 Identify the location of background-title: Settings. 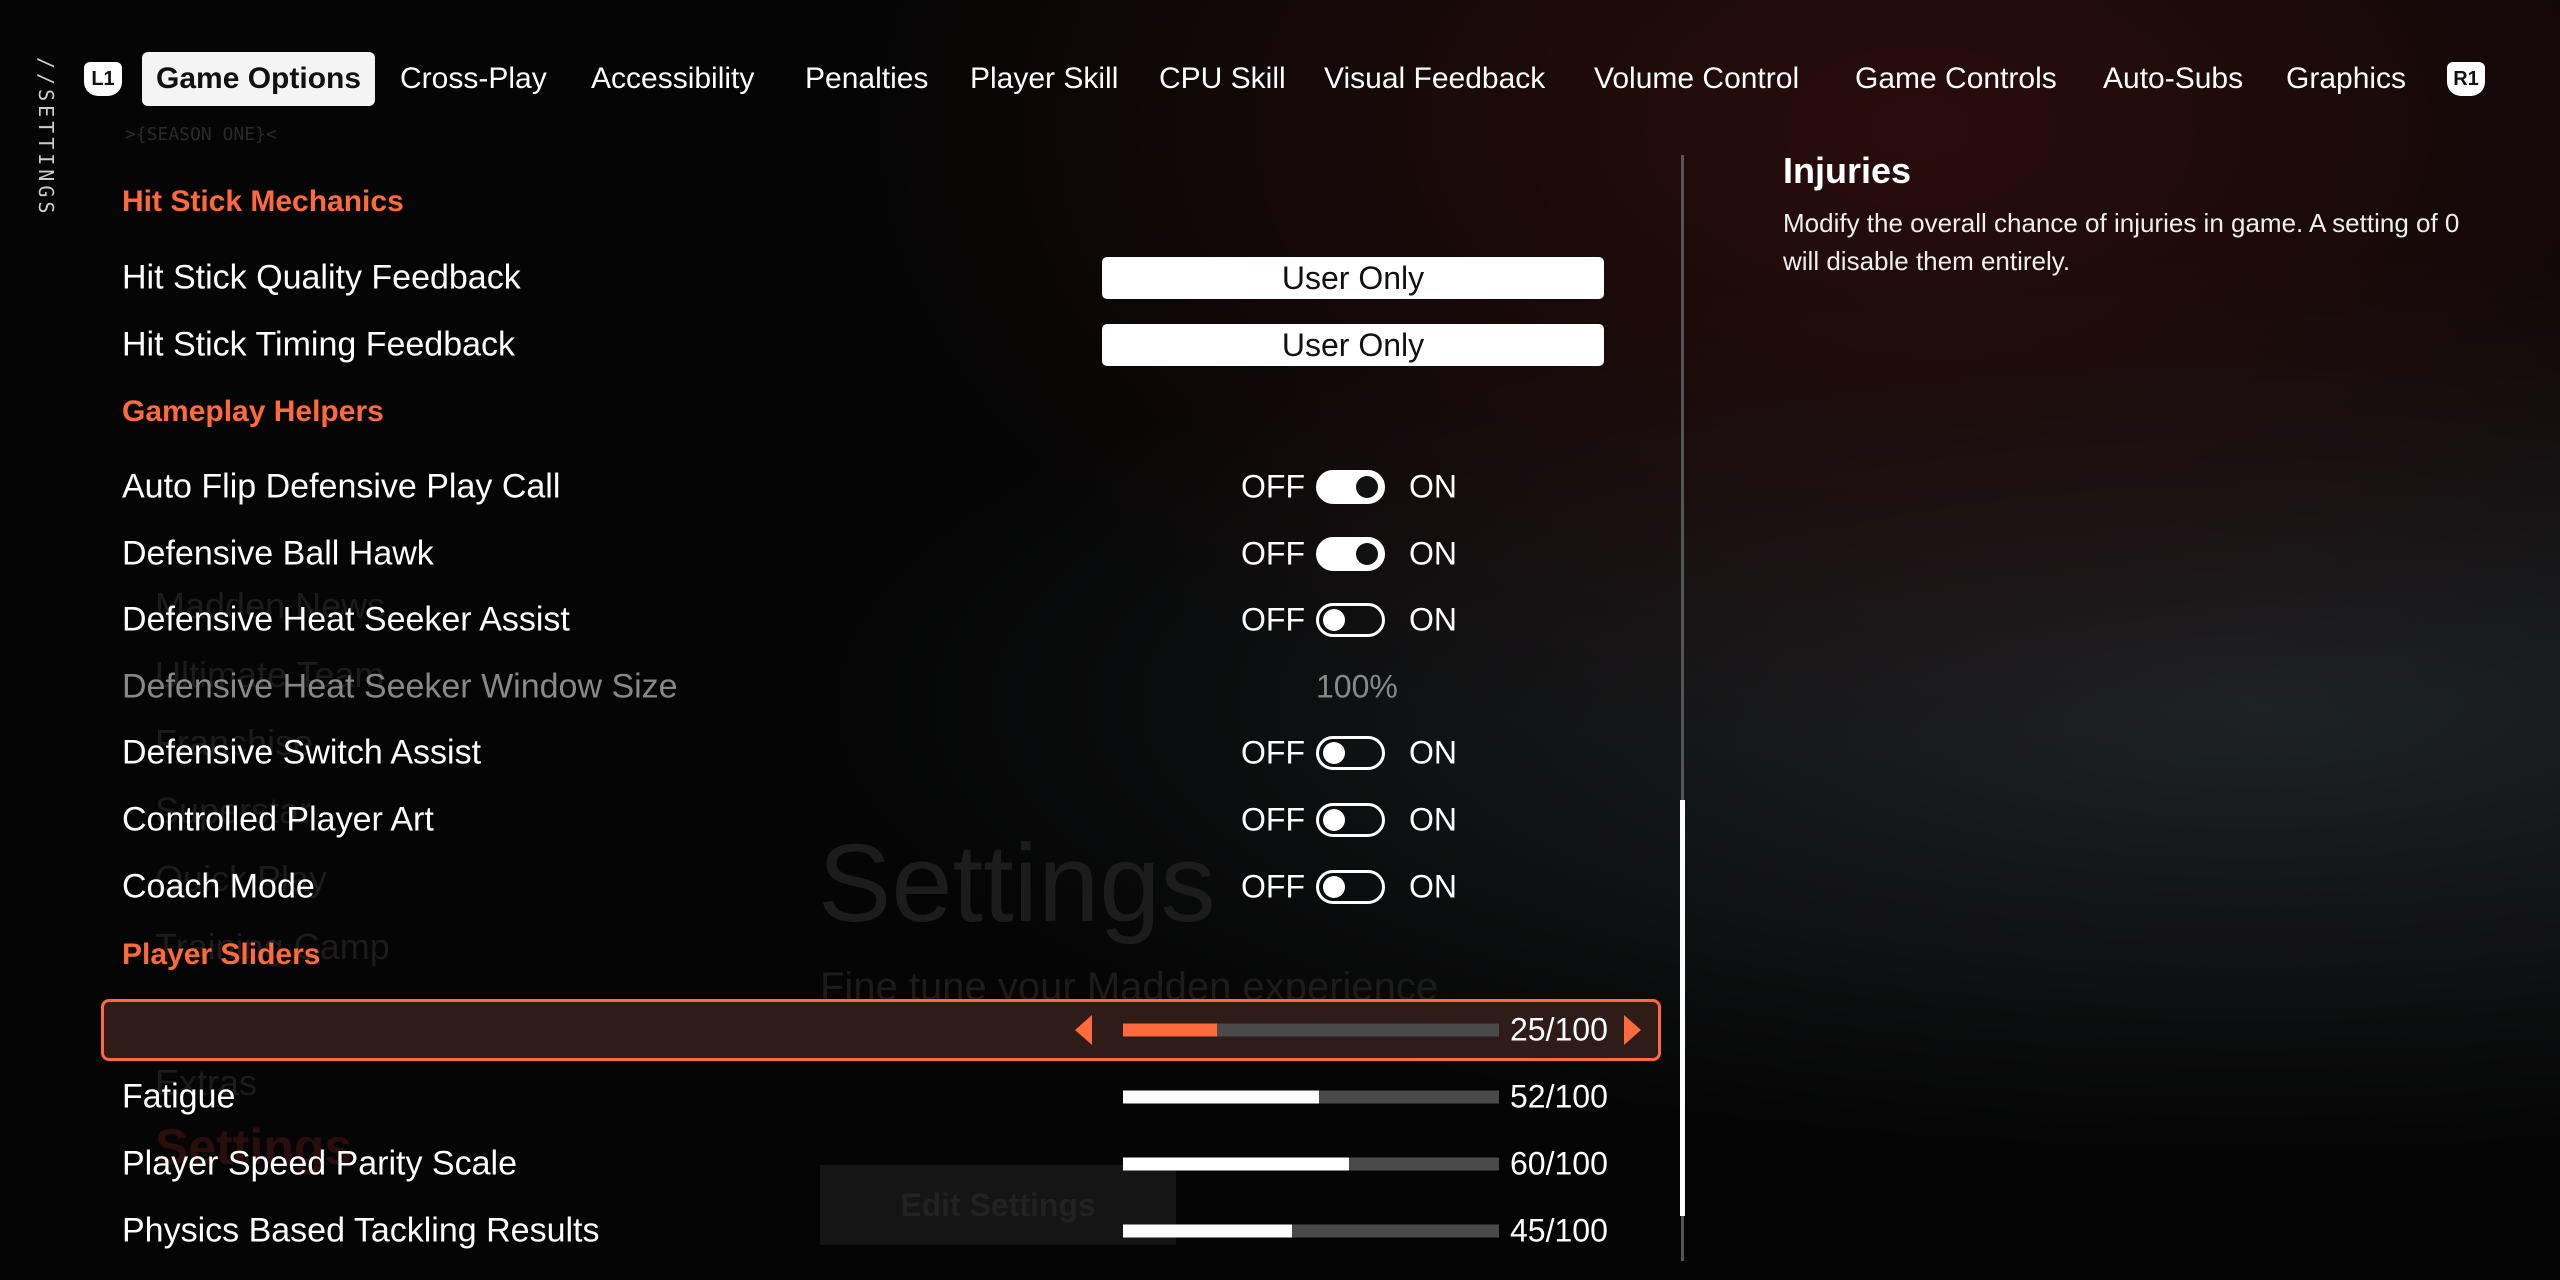
(1017, 883).